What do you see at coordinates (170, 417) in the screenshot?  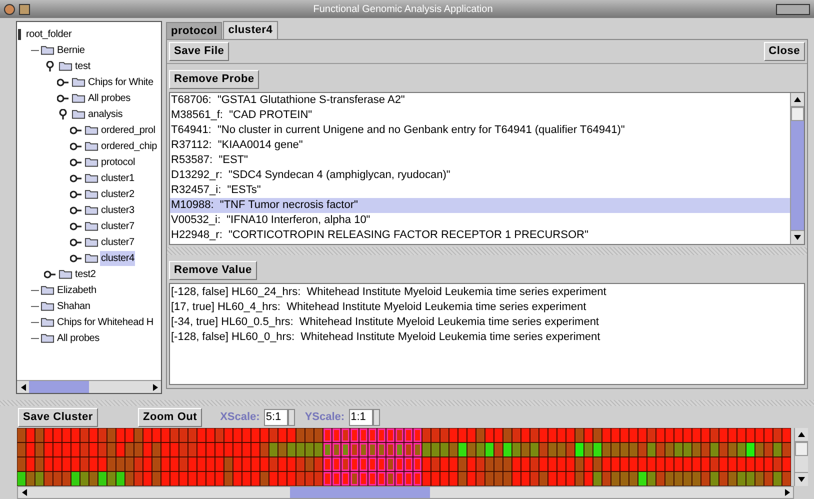 I see `zoom-out-button: Zoom Out` at bounding box center [170, 417].